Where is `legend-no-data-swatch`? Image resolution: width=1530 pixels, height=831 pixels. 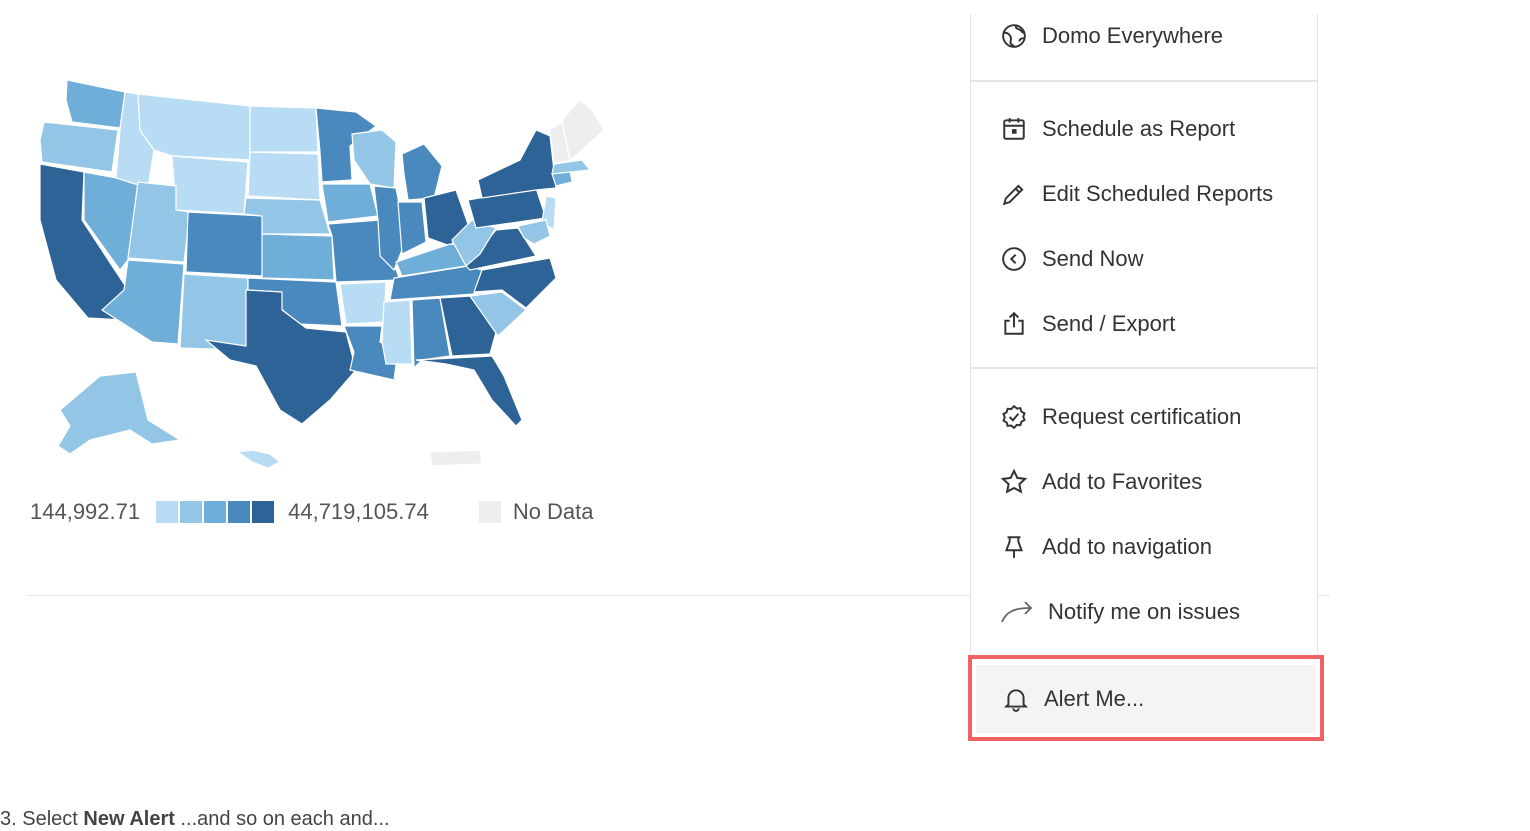
legend-no-data-swatch is located at coordinates (489, 512).